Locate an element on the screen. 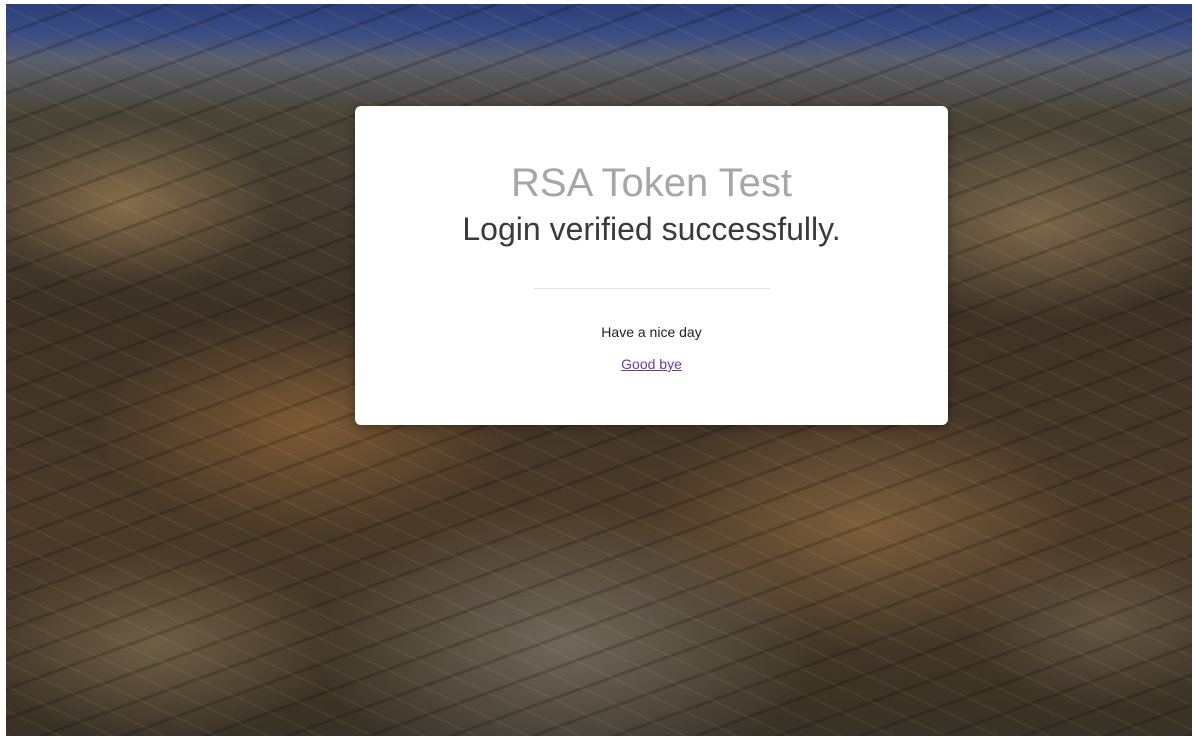  farewell-text: Have a nice day is located at coordinates (651, 332).